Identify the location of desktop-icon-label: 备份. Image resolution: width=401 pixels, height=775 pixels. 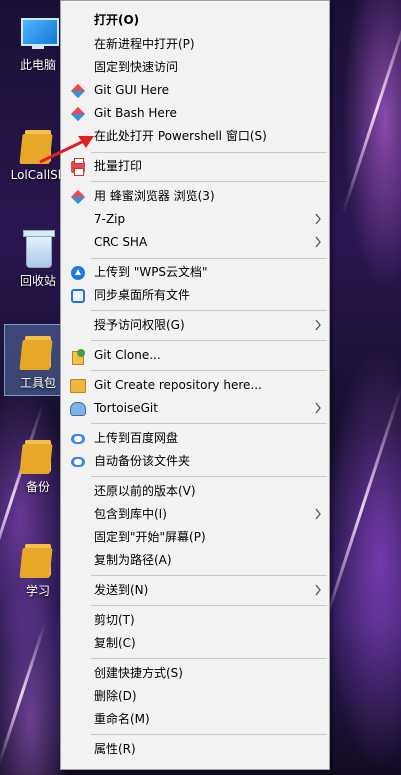
(37, 487).